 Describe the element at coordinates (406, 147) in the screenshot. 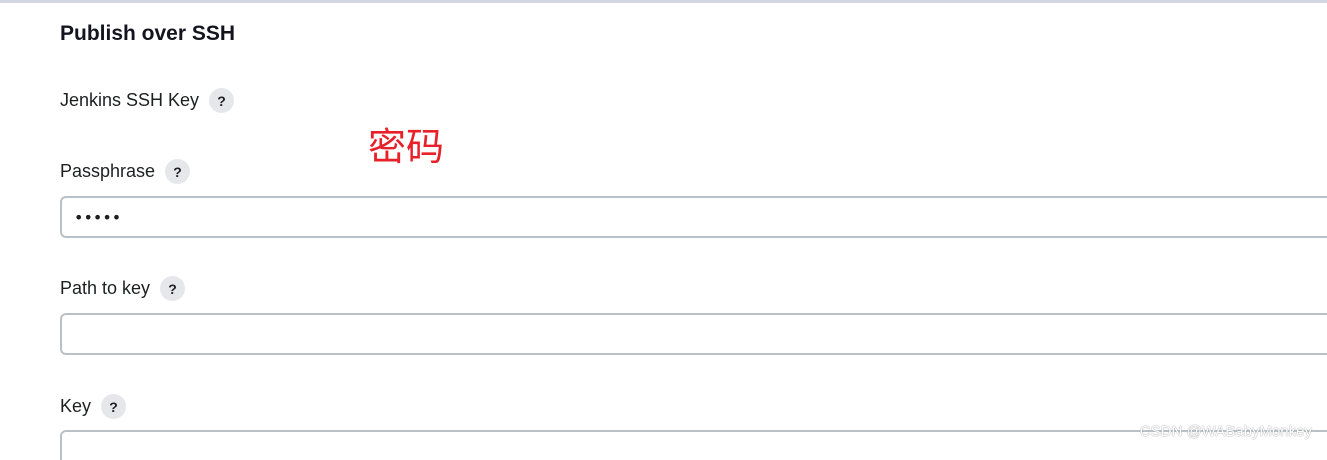

I see `annotation-text: 密码` at that location.